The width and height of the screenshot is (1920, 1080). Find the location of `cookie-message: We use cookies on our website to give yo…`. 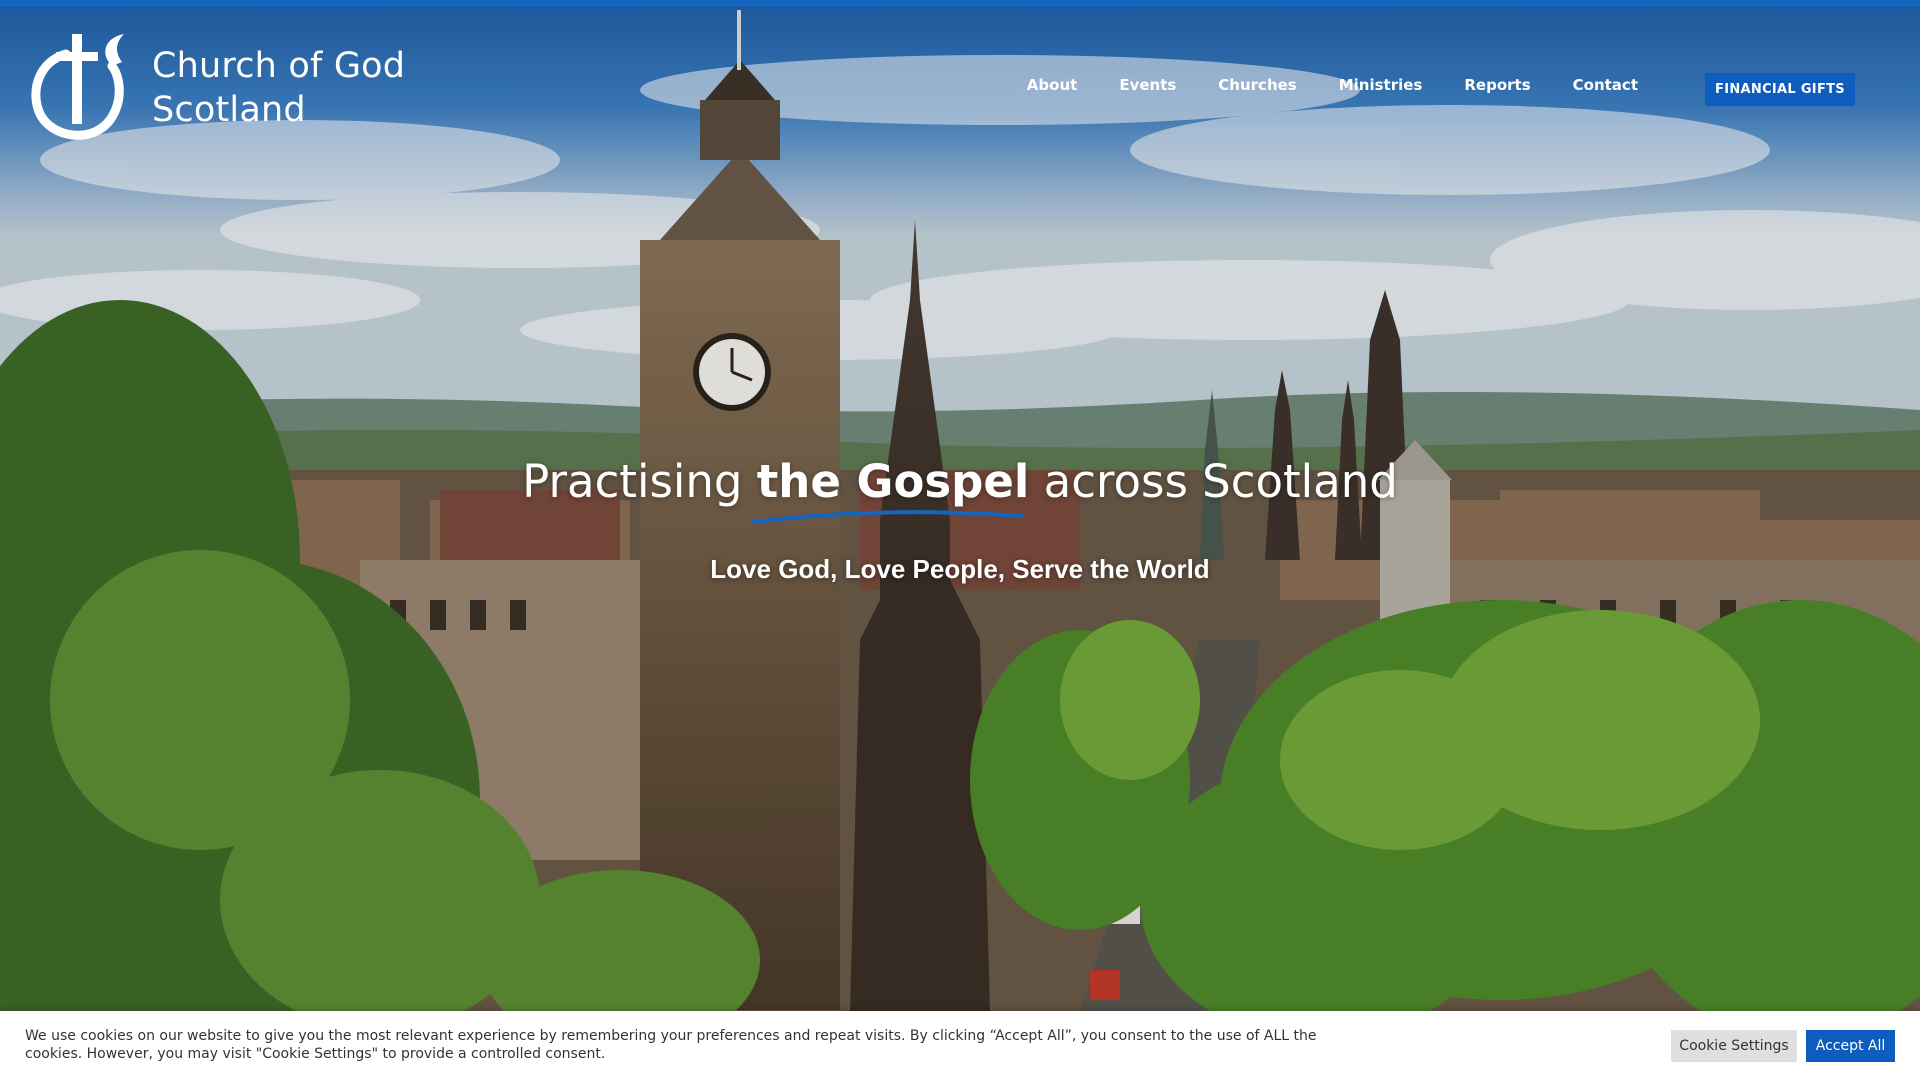

cookie-message: We use cookies on our website to give yo… is located at coordinates (671, 1045).